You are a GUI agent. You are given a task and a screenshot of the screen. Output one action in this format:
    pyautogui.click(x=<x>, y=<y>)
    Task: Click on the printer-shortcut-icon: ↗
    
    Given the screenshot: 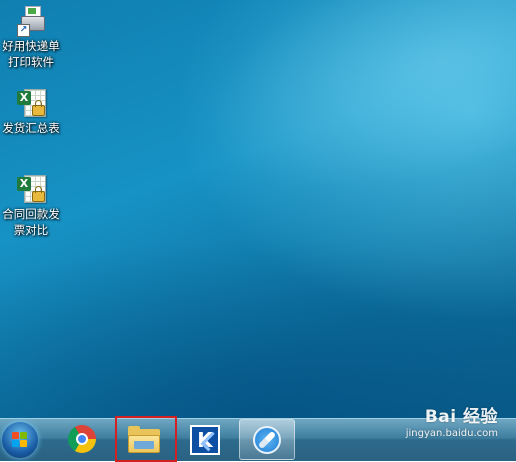 What is the action you would take?
    pyautogui.click(x=31, y=20)
    